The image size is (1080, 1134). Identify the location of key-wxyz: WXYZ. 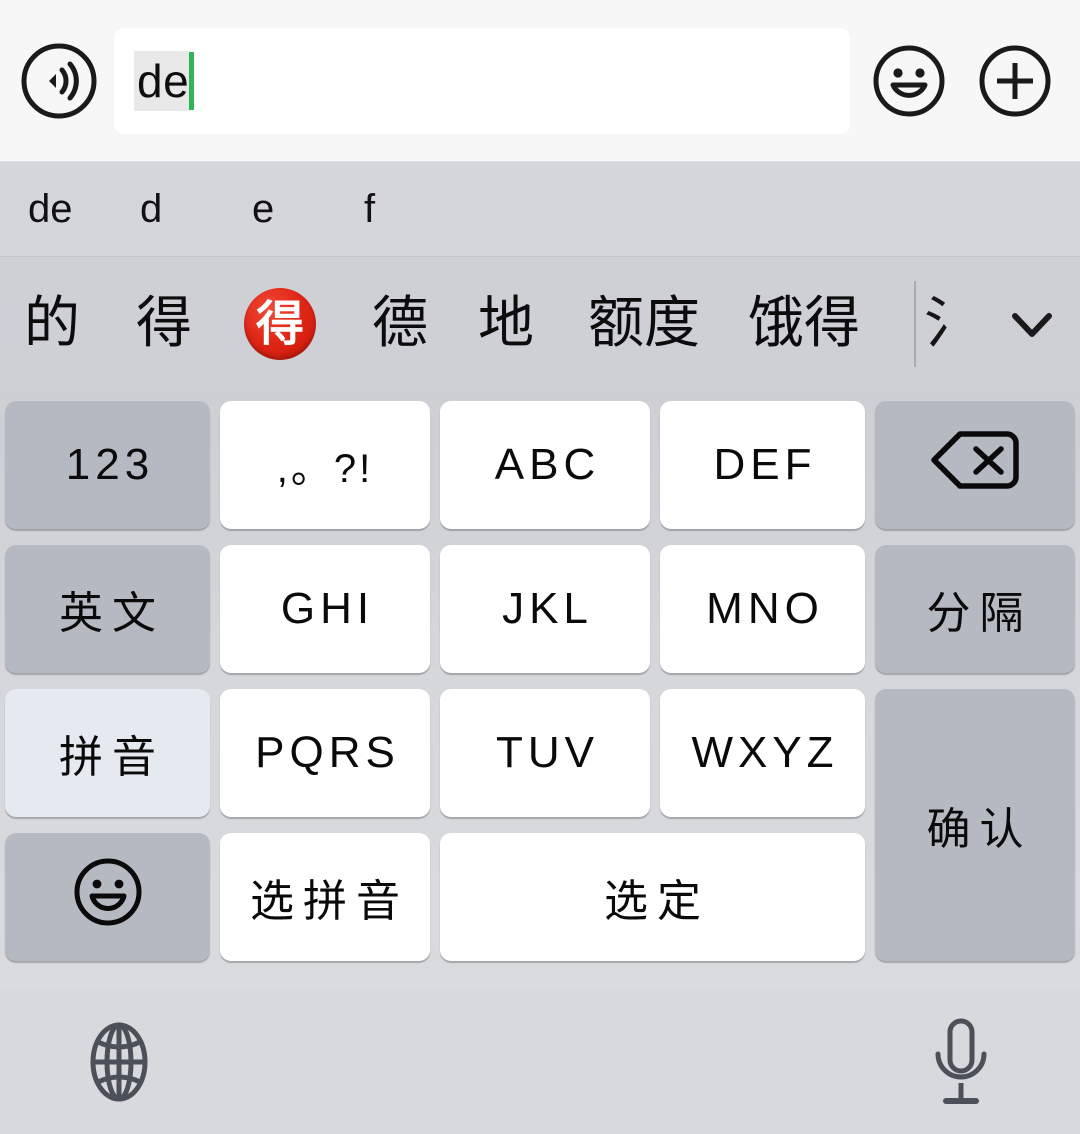
(762, 753).